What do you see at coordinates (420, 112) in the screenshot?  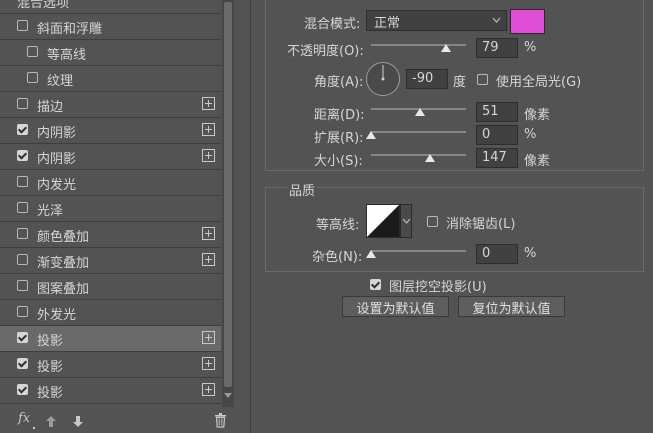 I see `distance-slider-knob` at bounding box center [420, 112].